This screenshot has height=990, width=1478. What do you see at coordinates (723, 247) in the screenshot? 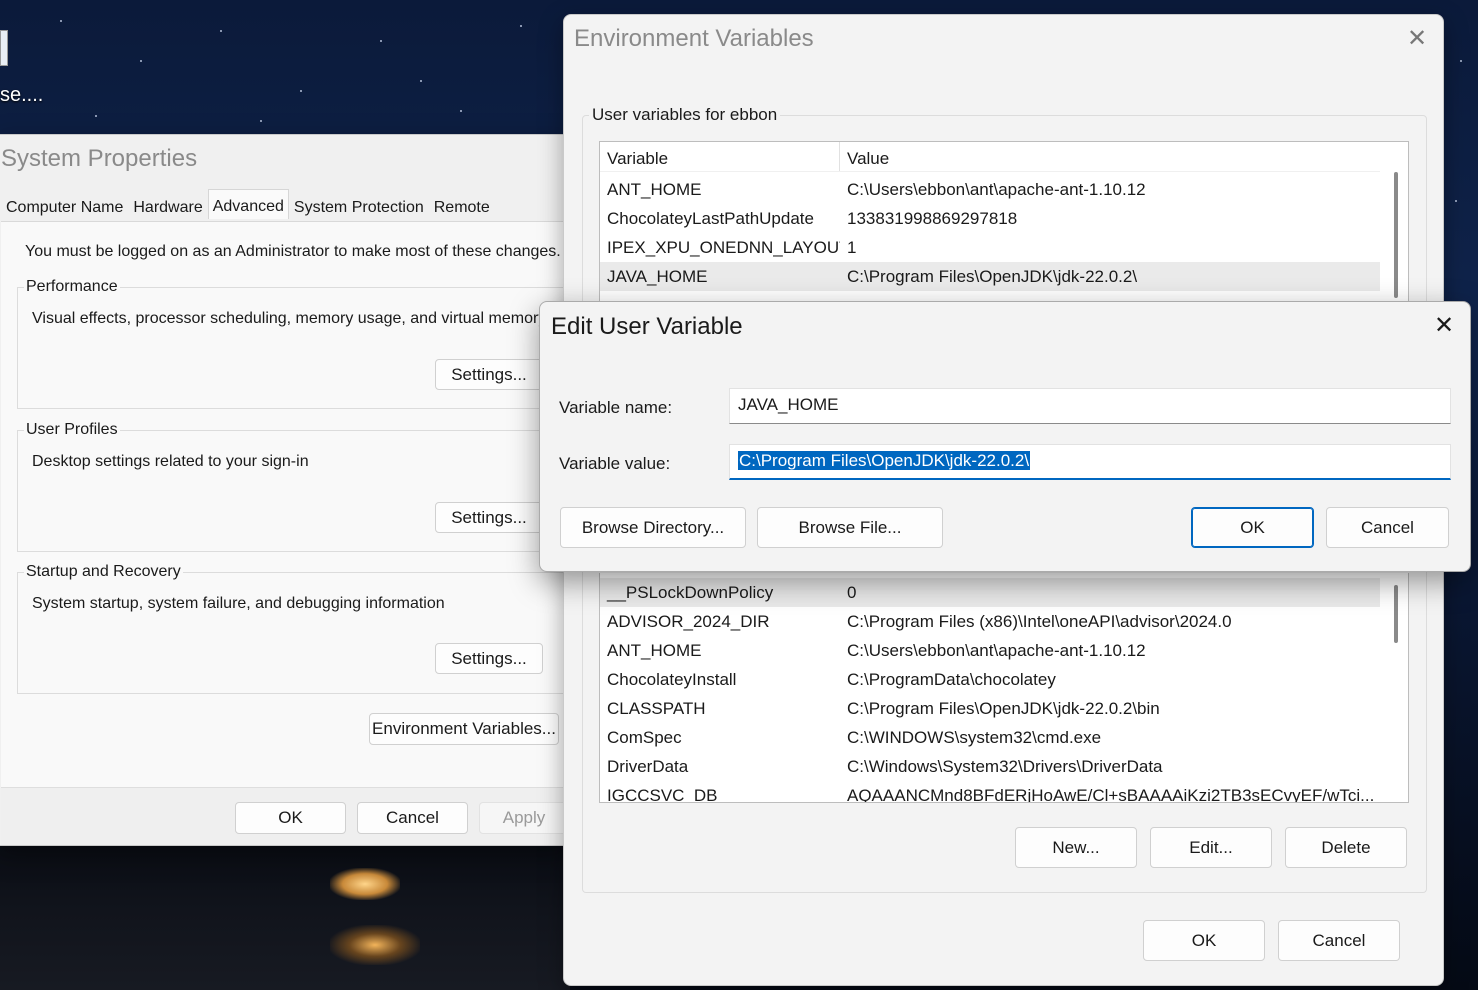
I see `variable-name: IPEX_XPU_ONEDNN_LAYOUT` at bounding box center [723, 247].